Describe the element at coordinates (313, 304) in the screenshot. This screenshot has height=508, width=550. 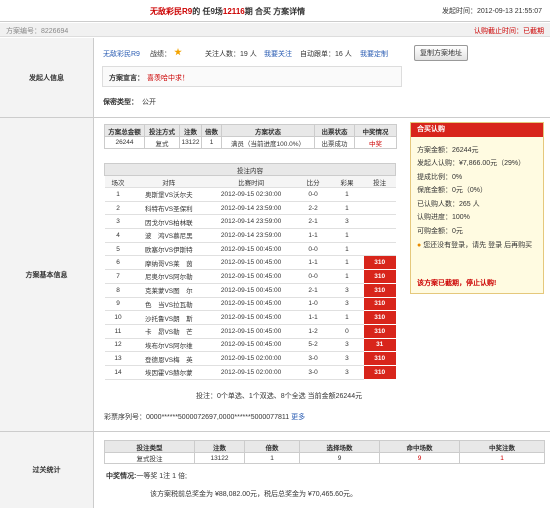
I see `match-cell: 1-0` at that location.